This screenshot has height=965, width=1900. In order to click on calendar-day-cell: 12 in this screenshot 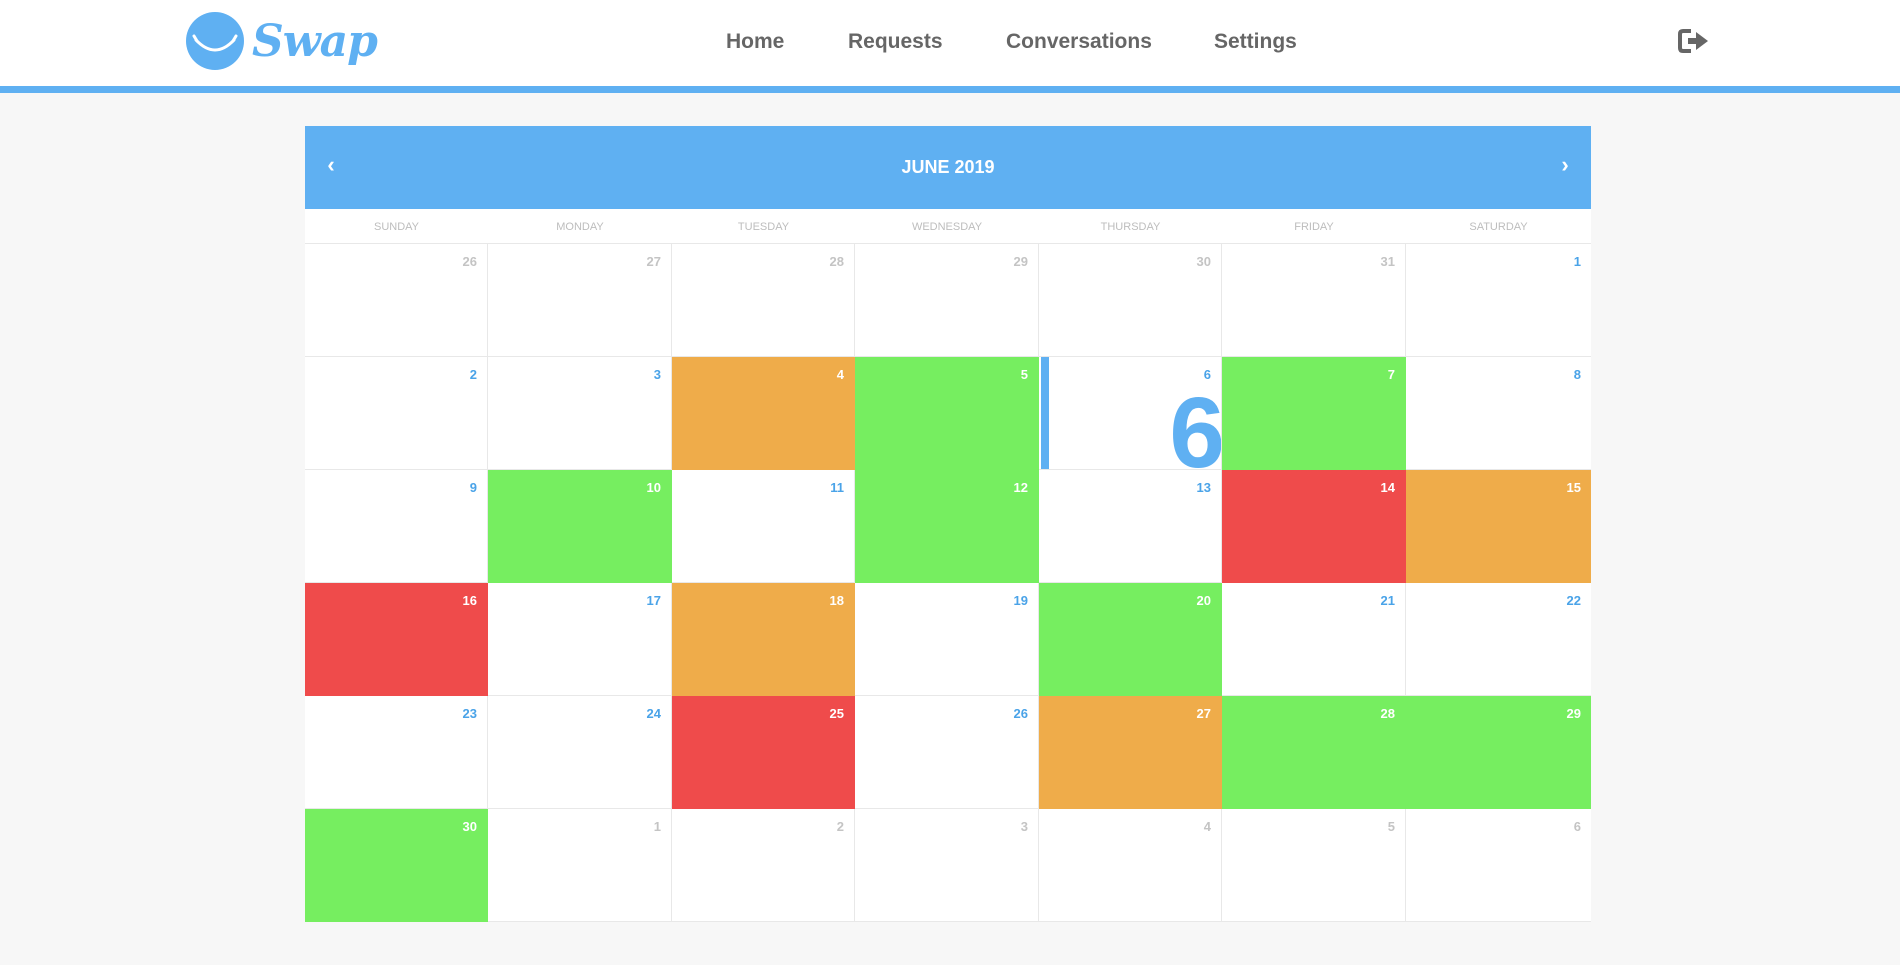, I will do `click(947, 526)`.